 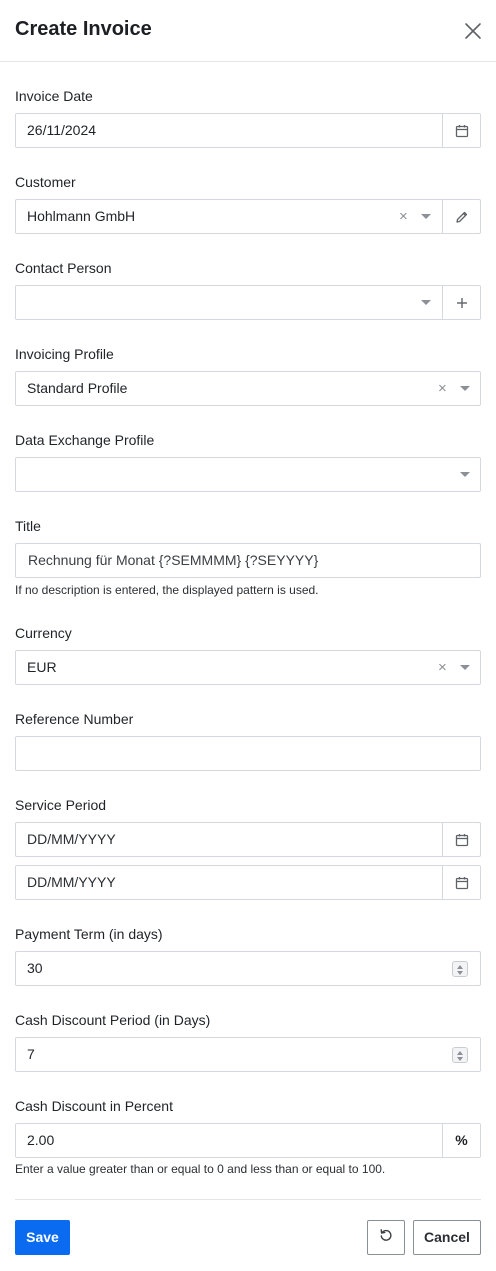 I want to click on service-period-label: Service Period, so click(x=61, y=805).